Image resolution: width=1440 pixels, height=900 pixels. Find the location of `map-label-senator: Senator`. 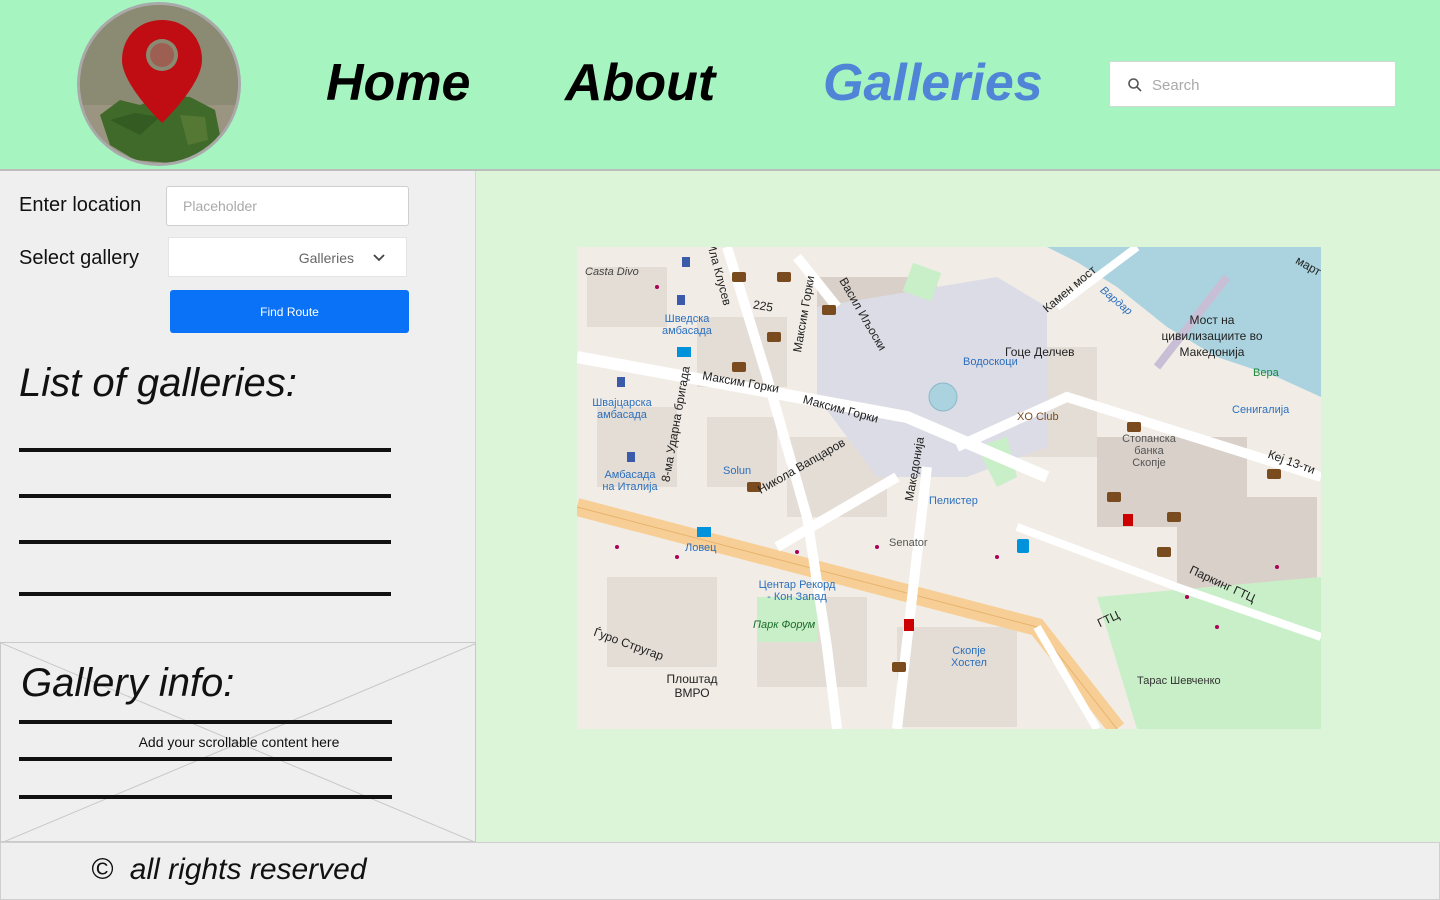

map-label-senator: Senator is located at coordinates (908, 543).